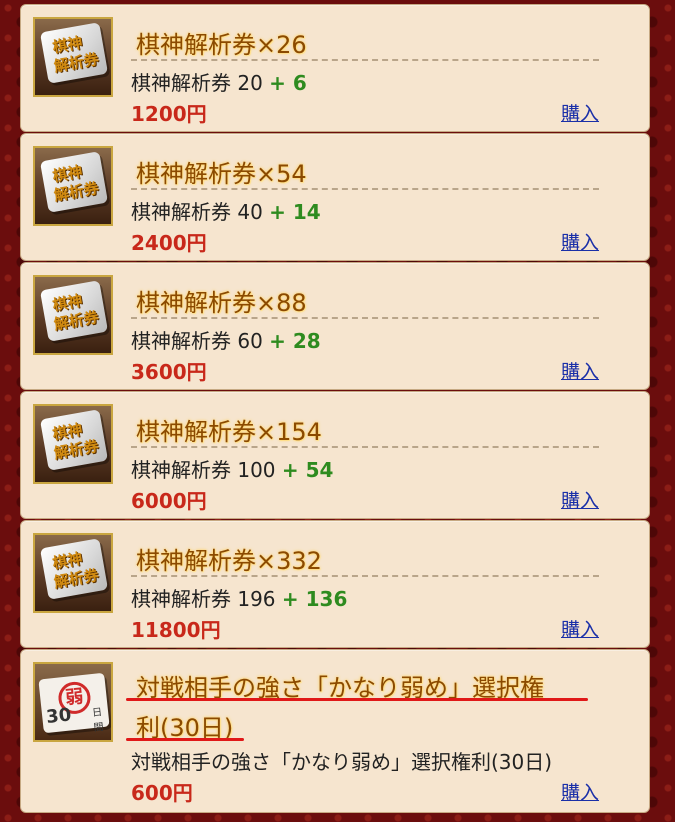 Image resolution: width=675 pixels, height=822 pixels. What do you see at coordinates (335, 68) in the screenshot?
I see `product-card: 棋神 解析券 棋神解析券×26 棋神解析券 20 + 6 1200円 購入` at bounding box center [335, 68].